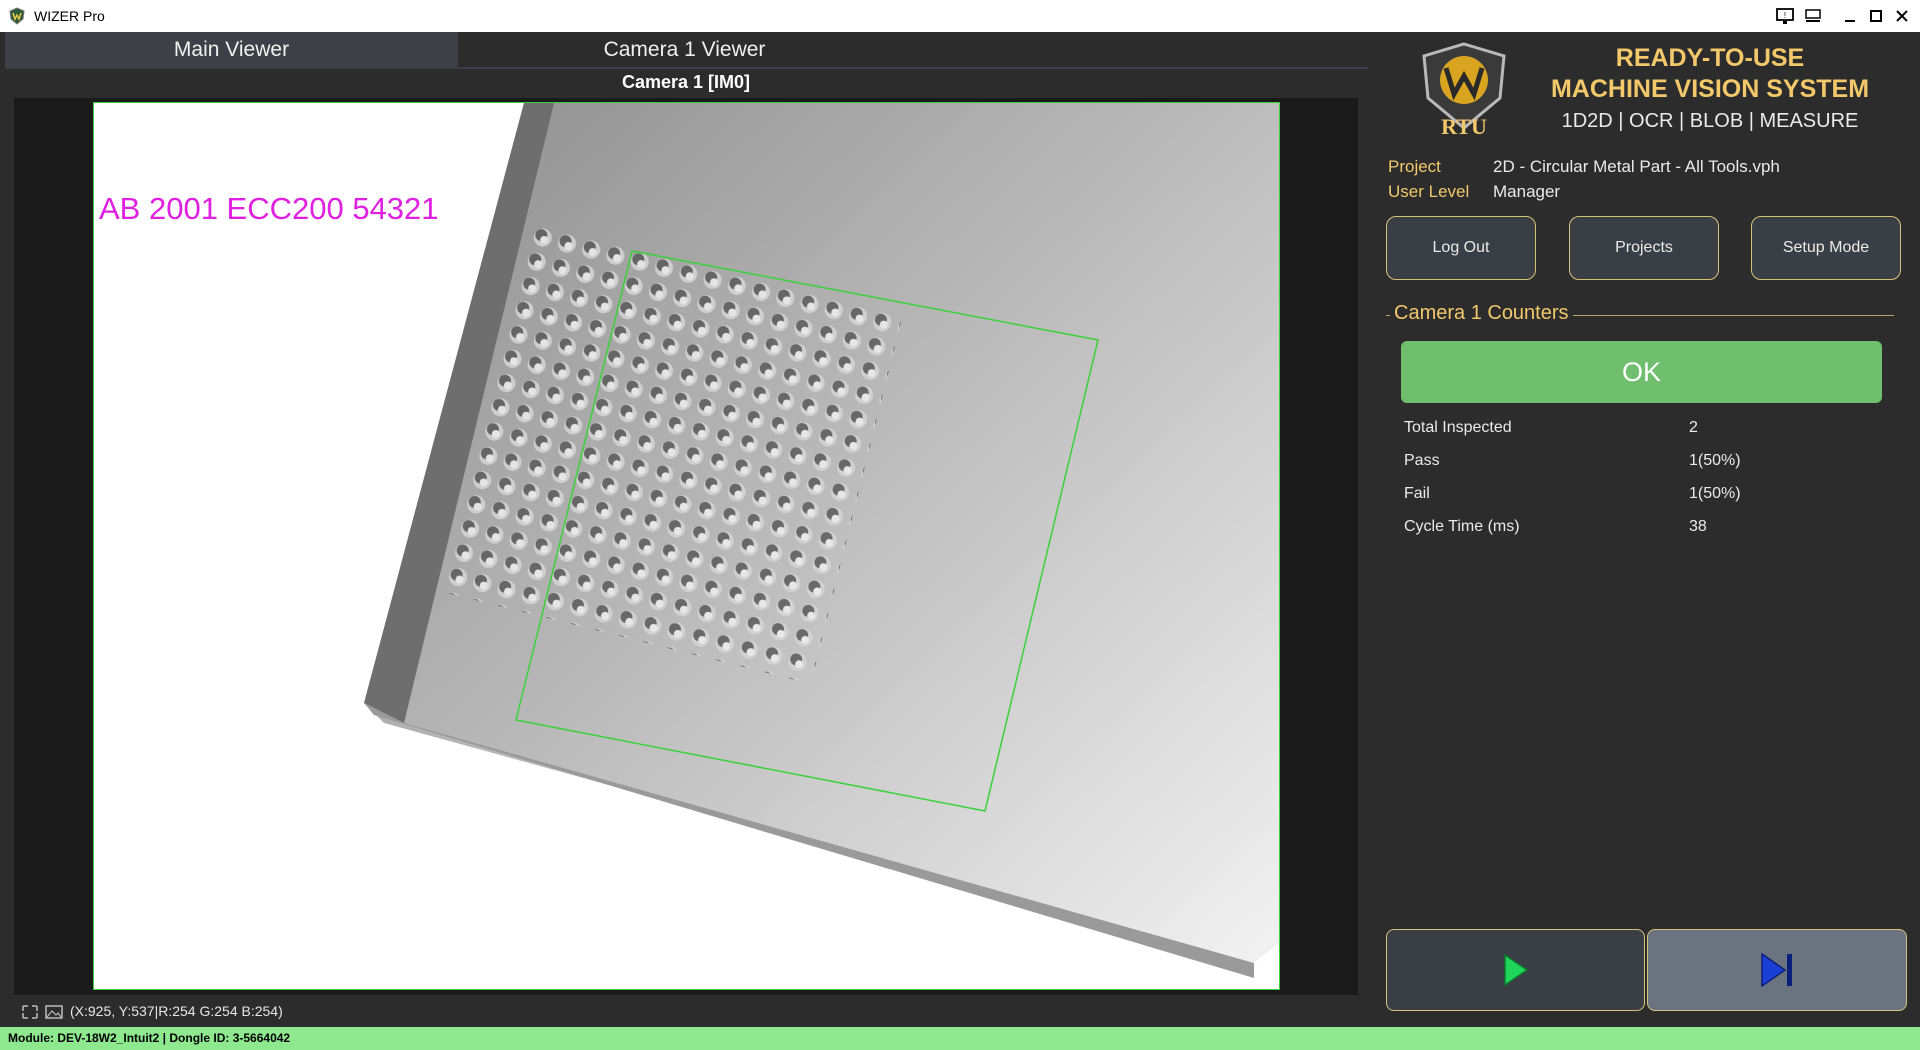 This screenshot has width=1920, height=1050. I want to click on pass-value: 1(50%), so click(1715, 460).